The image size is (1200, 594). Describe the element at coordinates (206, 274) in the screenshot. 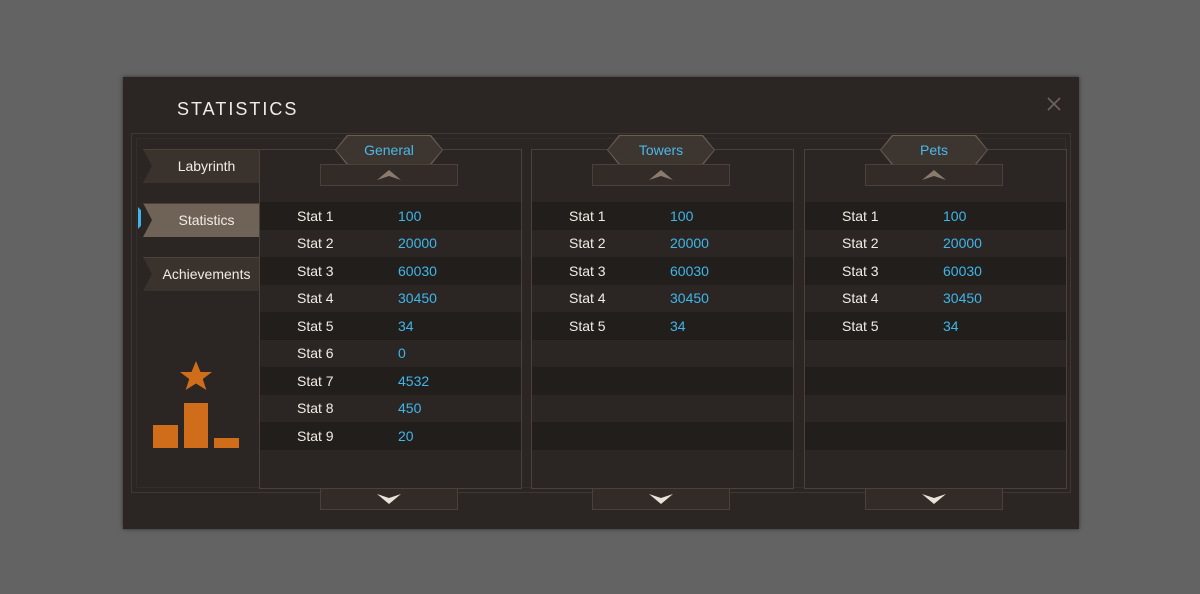

I see `nav-item-label: Achievements` at that location.